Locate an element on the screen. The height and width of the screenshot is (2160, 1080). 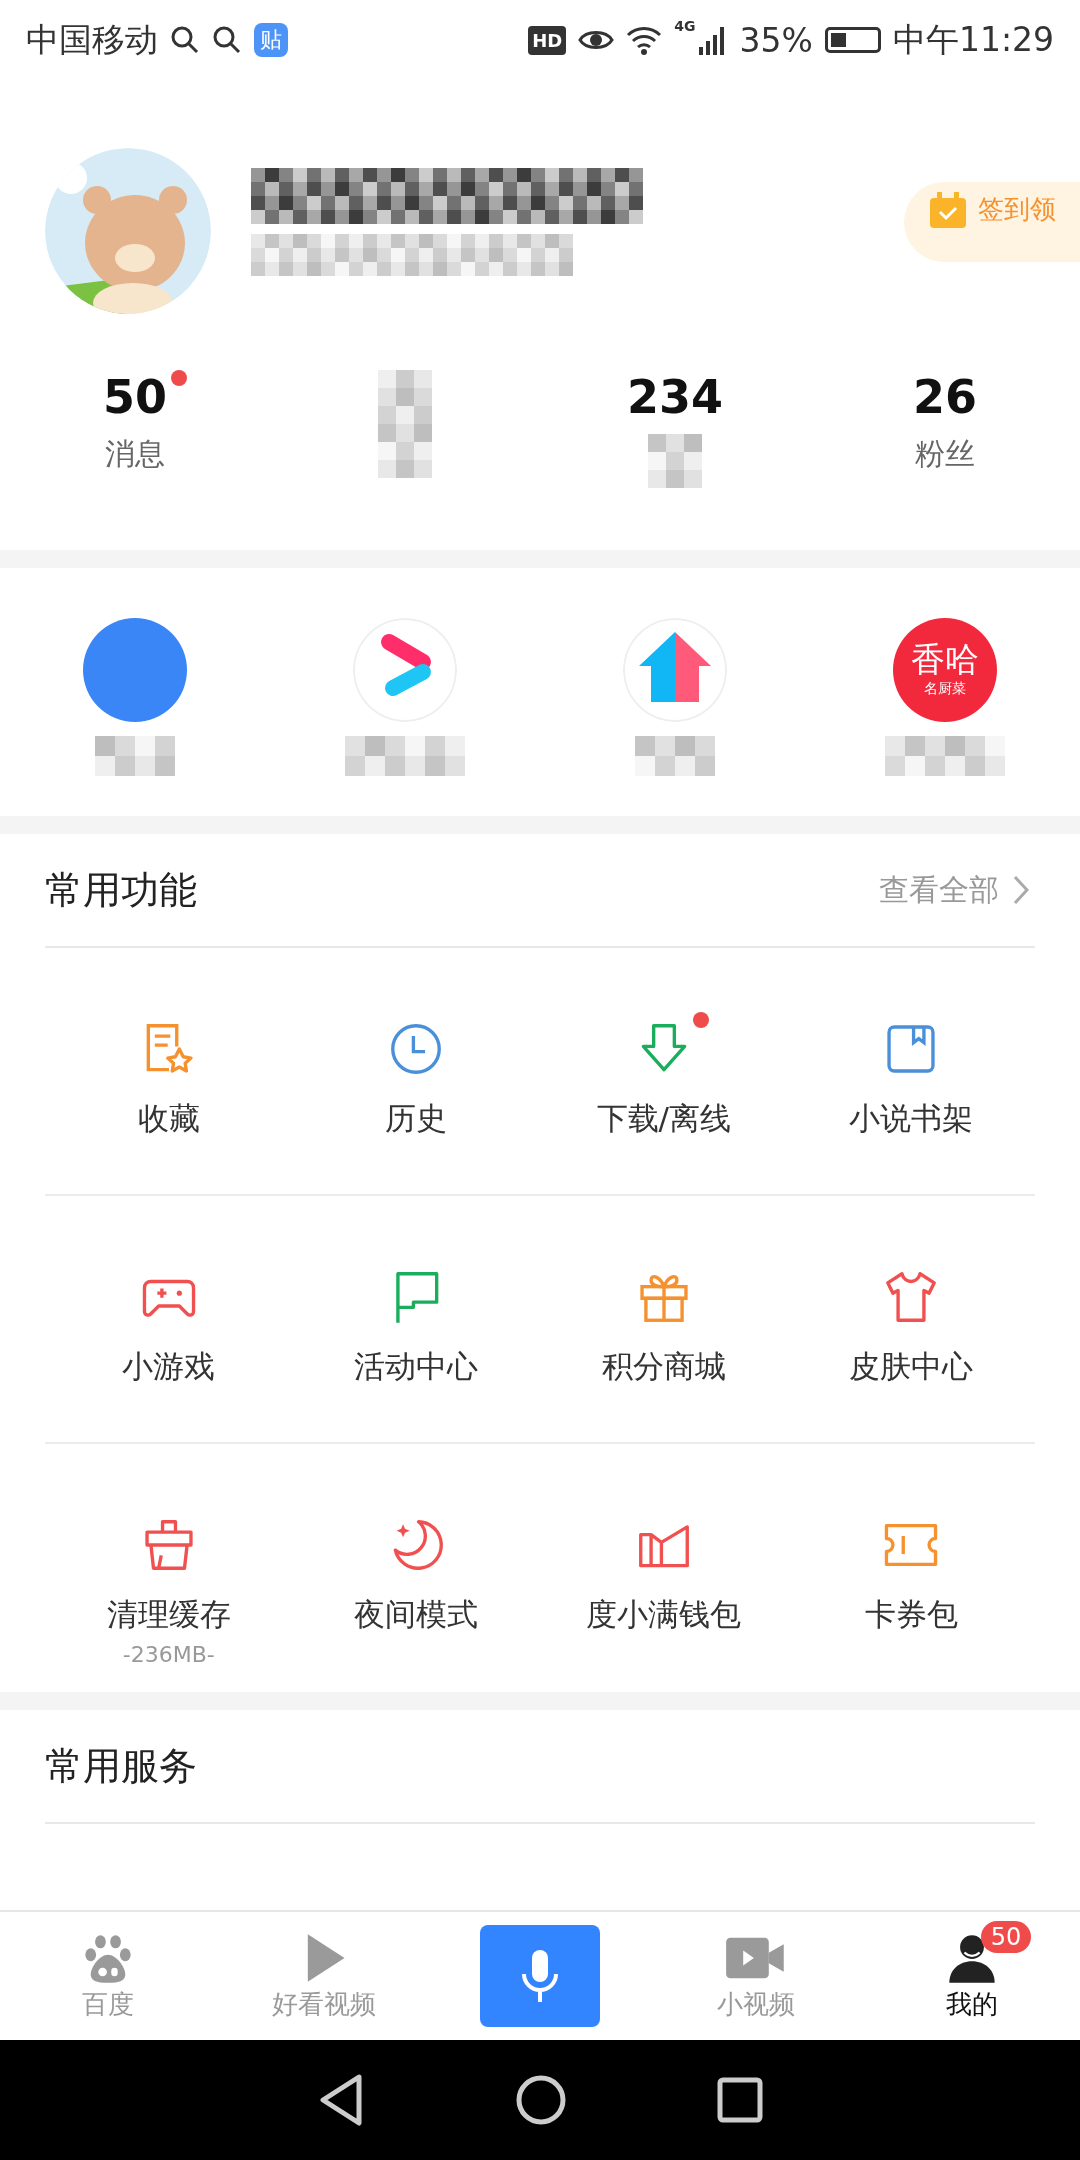
function-item: 卡券包 is located at coordinates (911, 1568).